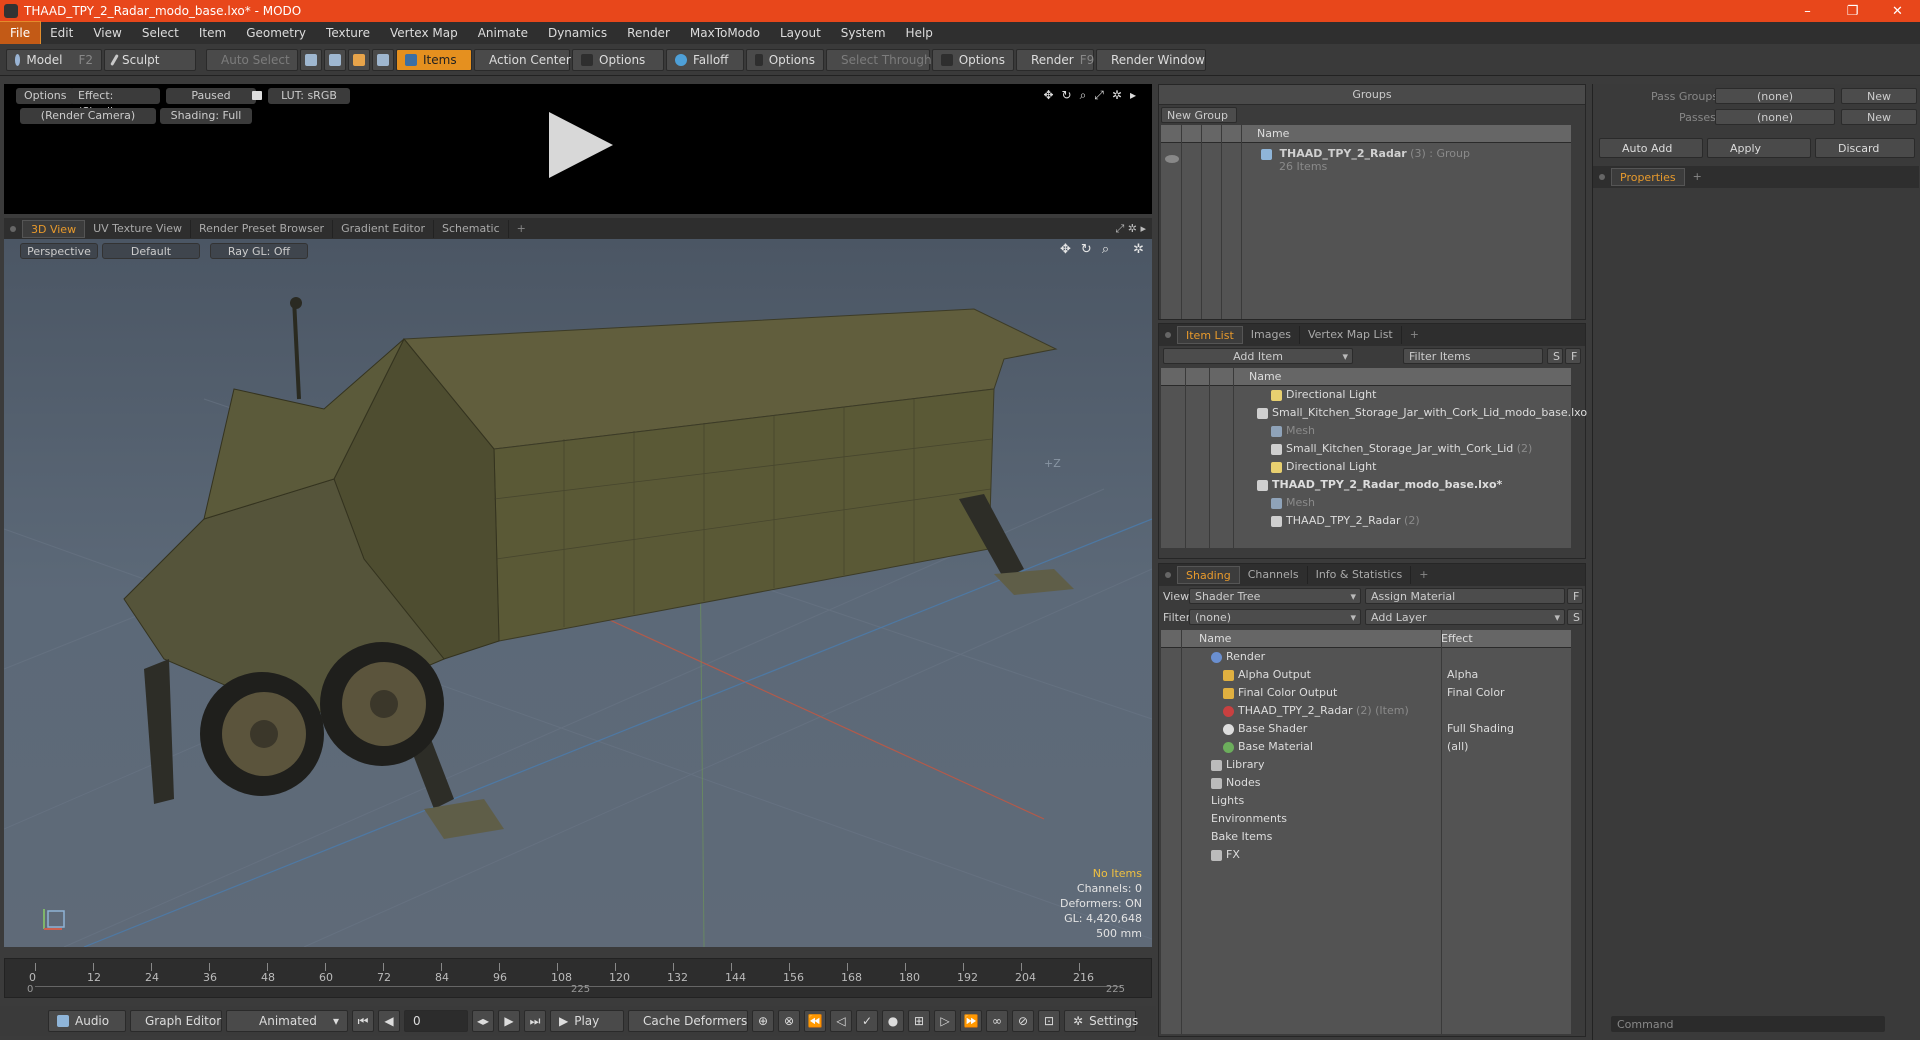  Describe the element at coordinates (257, 95) in the screenshot. I see `lock-icon` at that location.